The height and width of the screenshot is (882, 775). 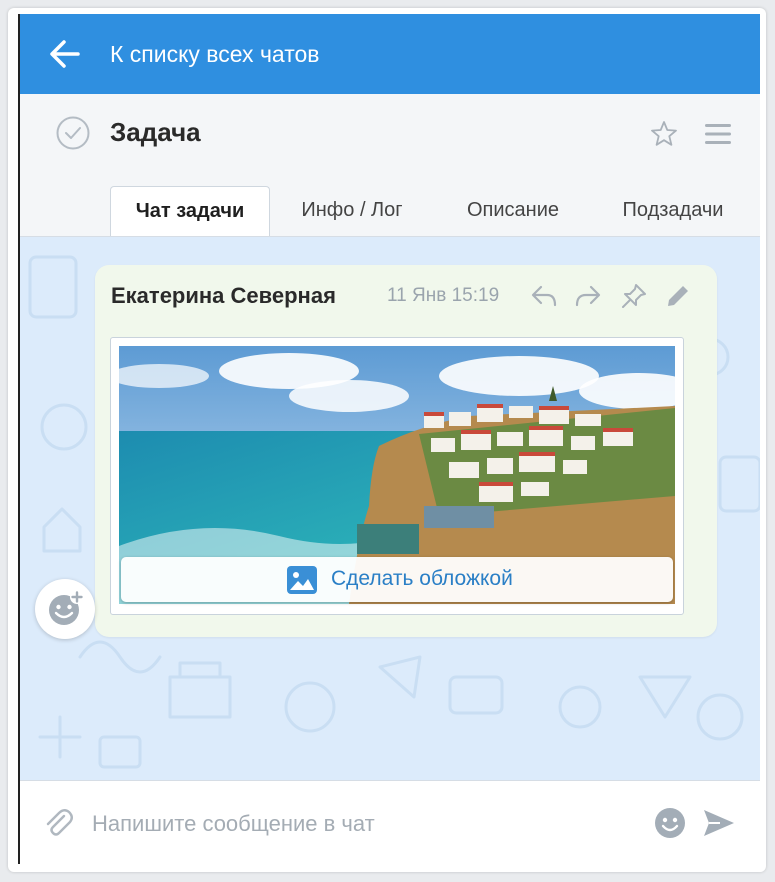 What do you see at coordinates (718, 134) in the screenshot?
I see `hamburger-menu-icon` at bounding box center [718, 134].